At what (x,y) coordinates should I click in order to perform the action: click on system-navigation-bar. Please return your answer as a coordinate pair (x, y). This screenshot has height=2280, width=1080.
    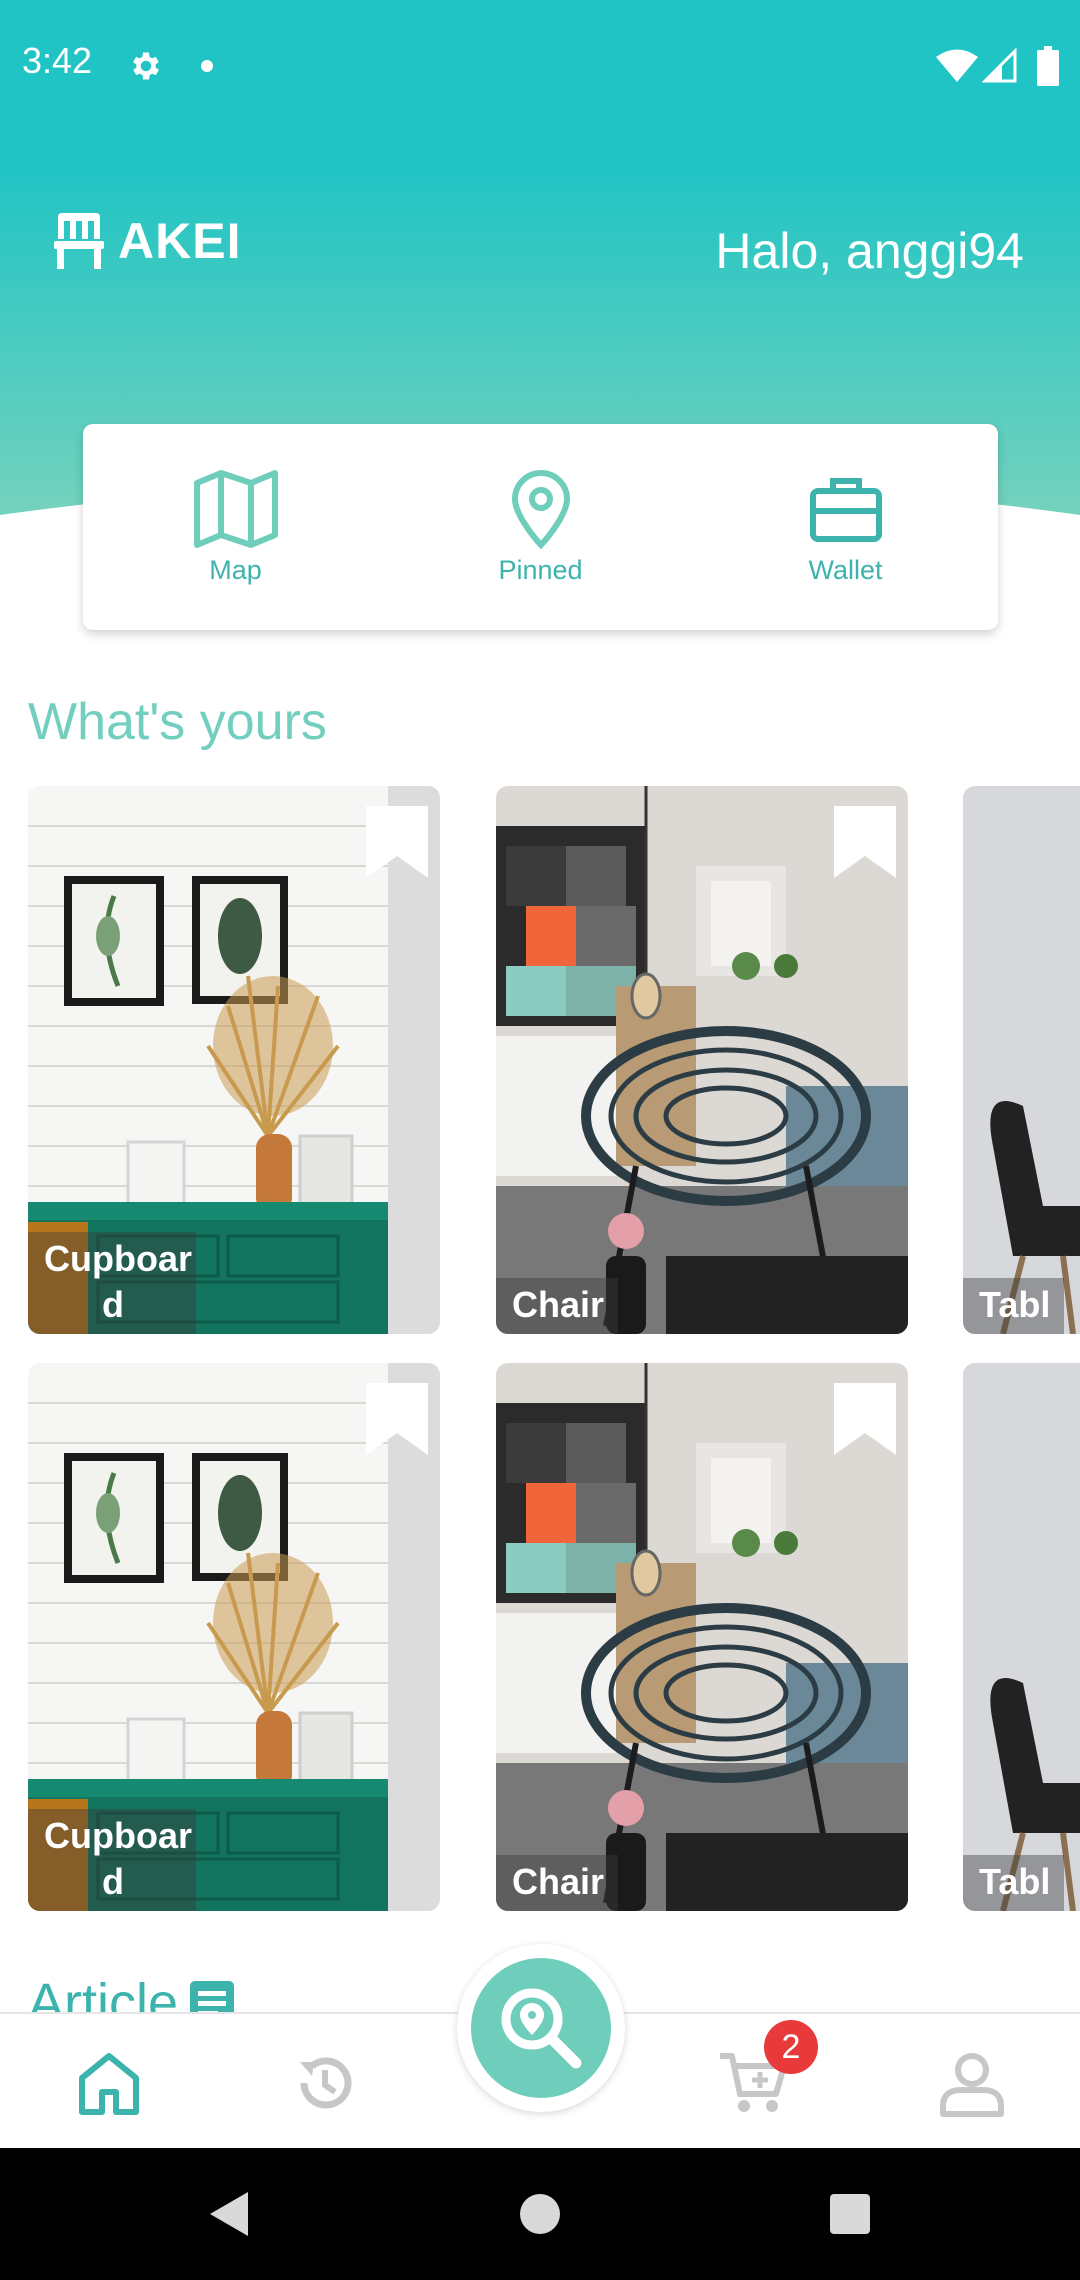
    Looking at the image, I should click on (540, 2214).